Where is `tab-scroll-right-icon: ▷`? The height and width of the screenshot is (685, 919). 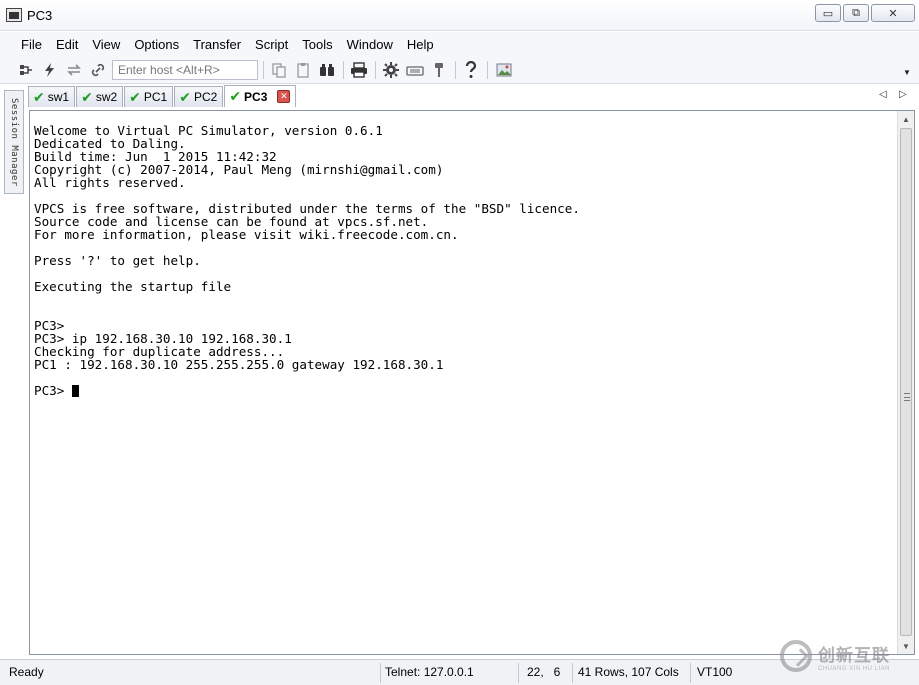 tab-scroll-right-icon: ▷ is located at coordinates (903, 94).